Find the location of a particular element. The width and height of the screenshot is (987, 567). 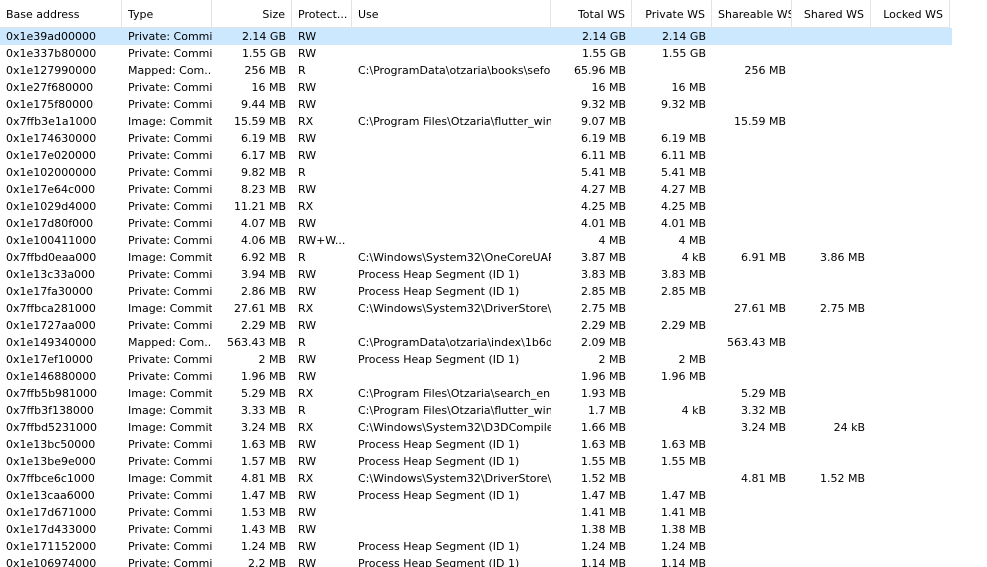

cell-total-ws: 2.09 MB is located at coordinates (603, 342).